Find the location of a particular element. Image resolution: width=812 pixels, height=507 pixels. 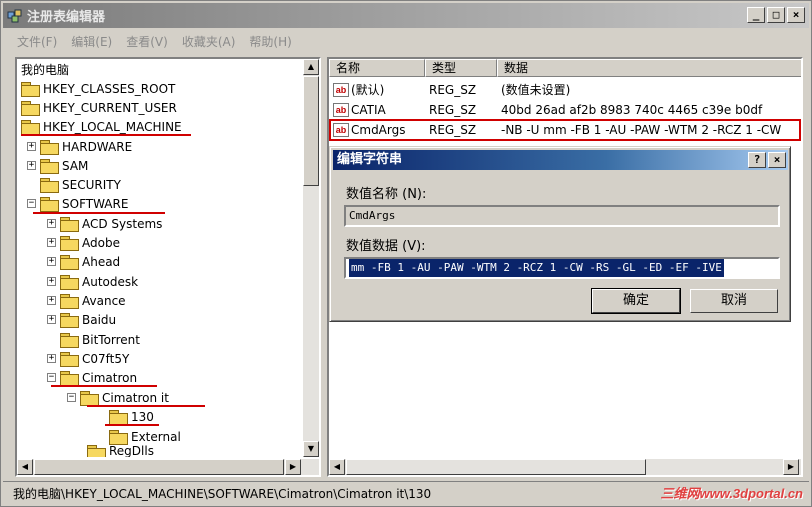

tree-node-regdlls: RegDlls is located at coordinates (120, 451).